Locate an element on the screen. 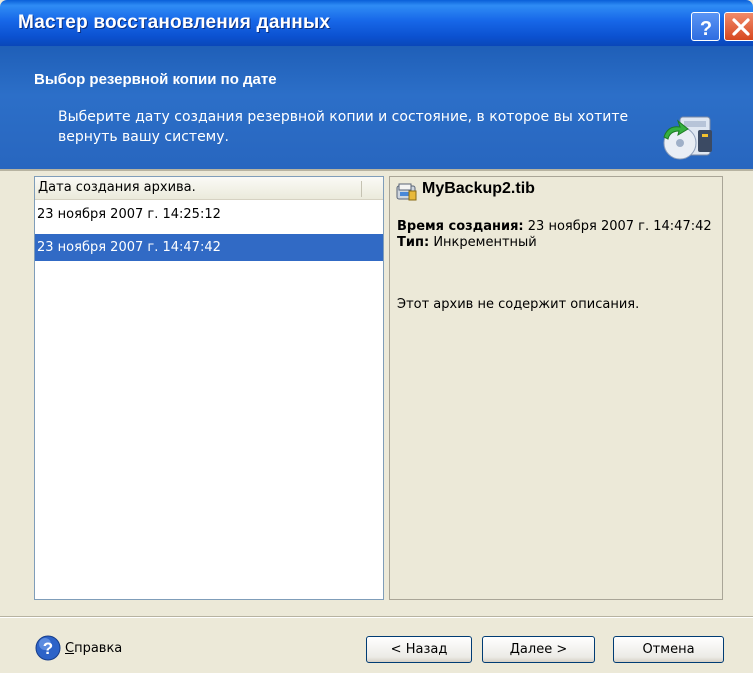  window-title: Мастер восстановления данных is located at coordinates (174, 22).